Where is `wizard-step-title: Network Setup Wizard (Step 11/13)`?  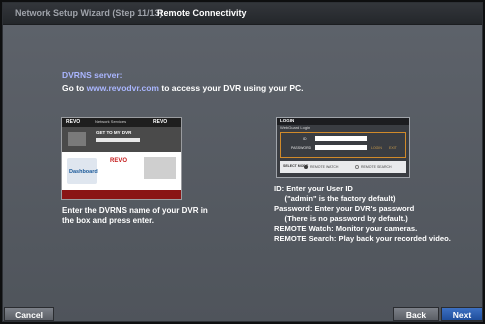
wizard-step-title: Network Setup Wizard (Step 11/13) is located at coordinates (89, 13).